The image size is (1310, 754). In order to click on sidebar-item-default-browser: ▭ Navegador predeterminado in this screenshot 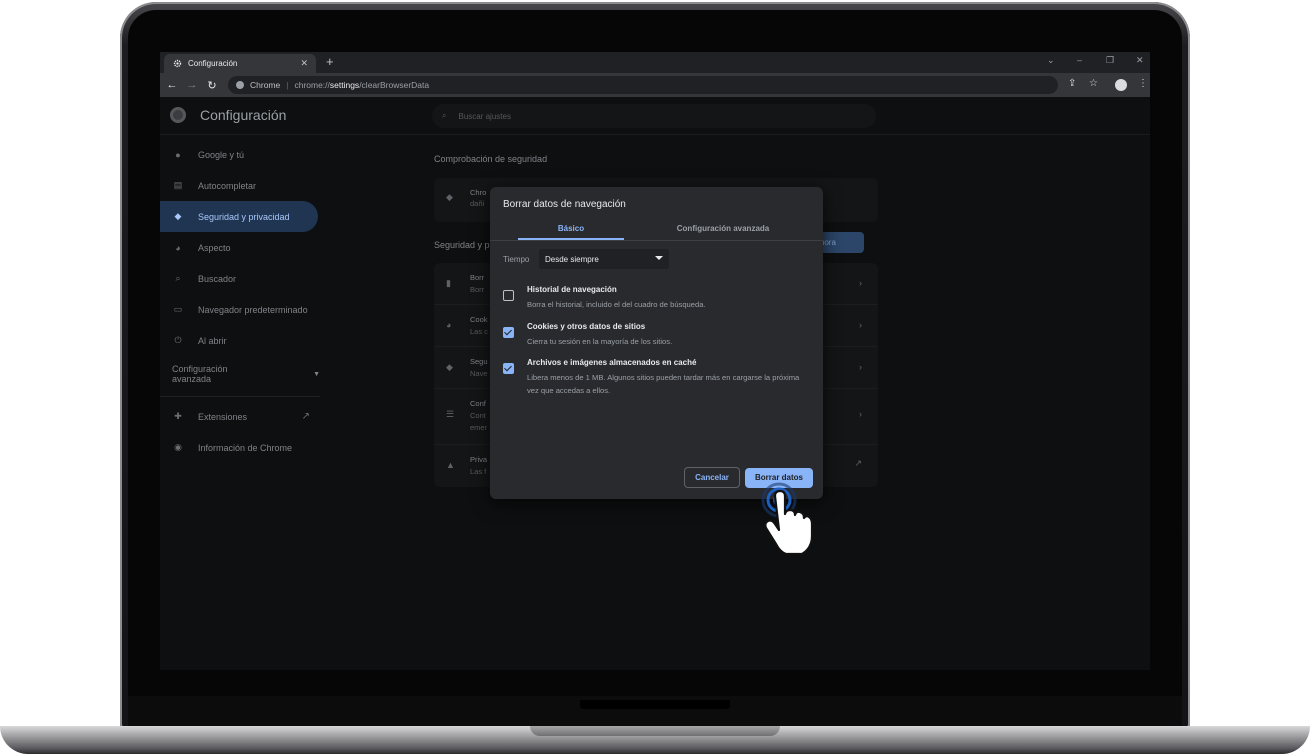, I will do `click(240, 309)`.